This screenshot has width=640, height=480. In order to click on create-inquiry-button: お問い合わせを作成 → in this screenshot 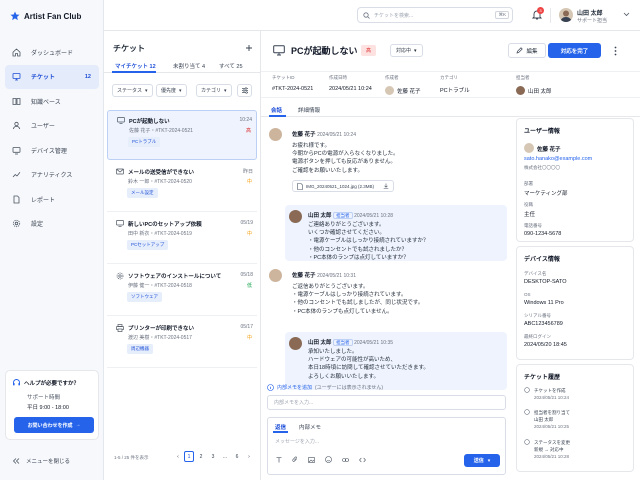, I will do `click(54, 425)`.